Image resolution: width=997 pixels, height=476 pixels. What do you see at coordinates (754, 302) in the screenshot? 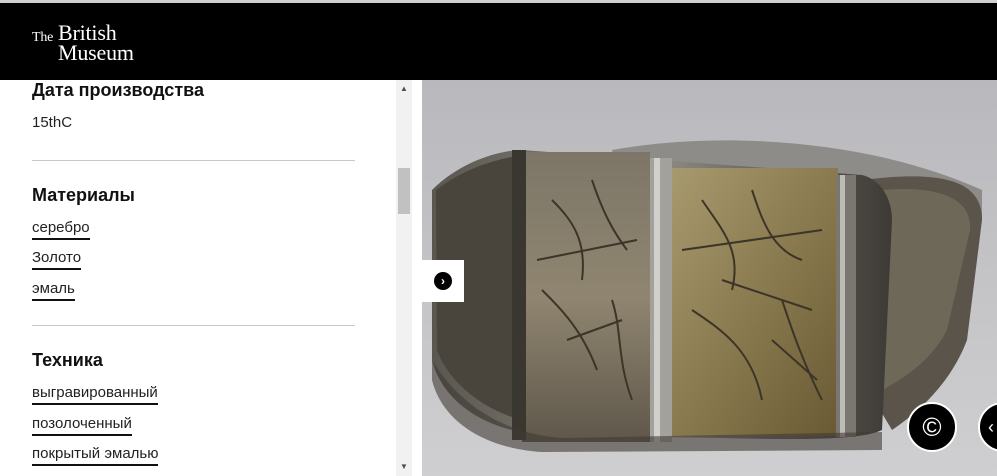
I see `engraved-panel-right` at bounding box center [754, 302].